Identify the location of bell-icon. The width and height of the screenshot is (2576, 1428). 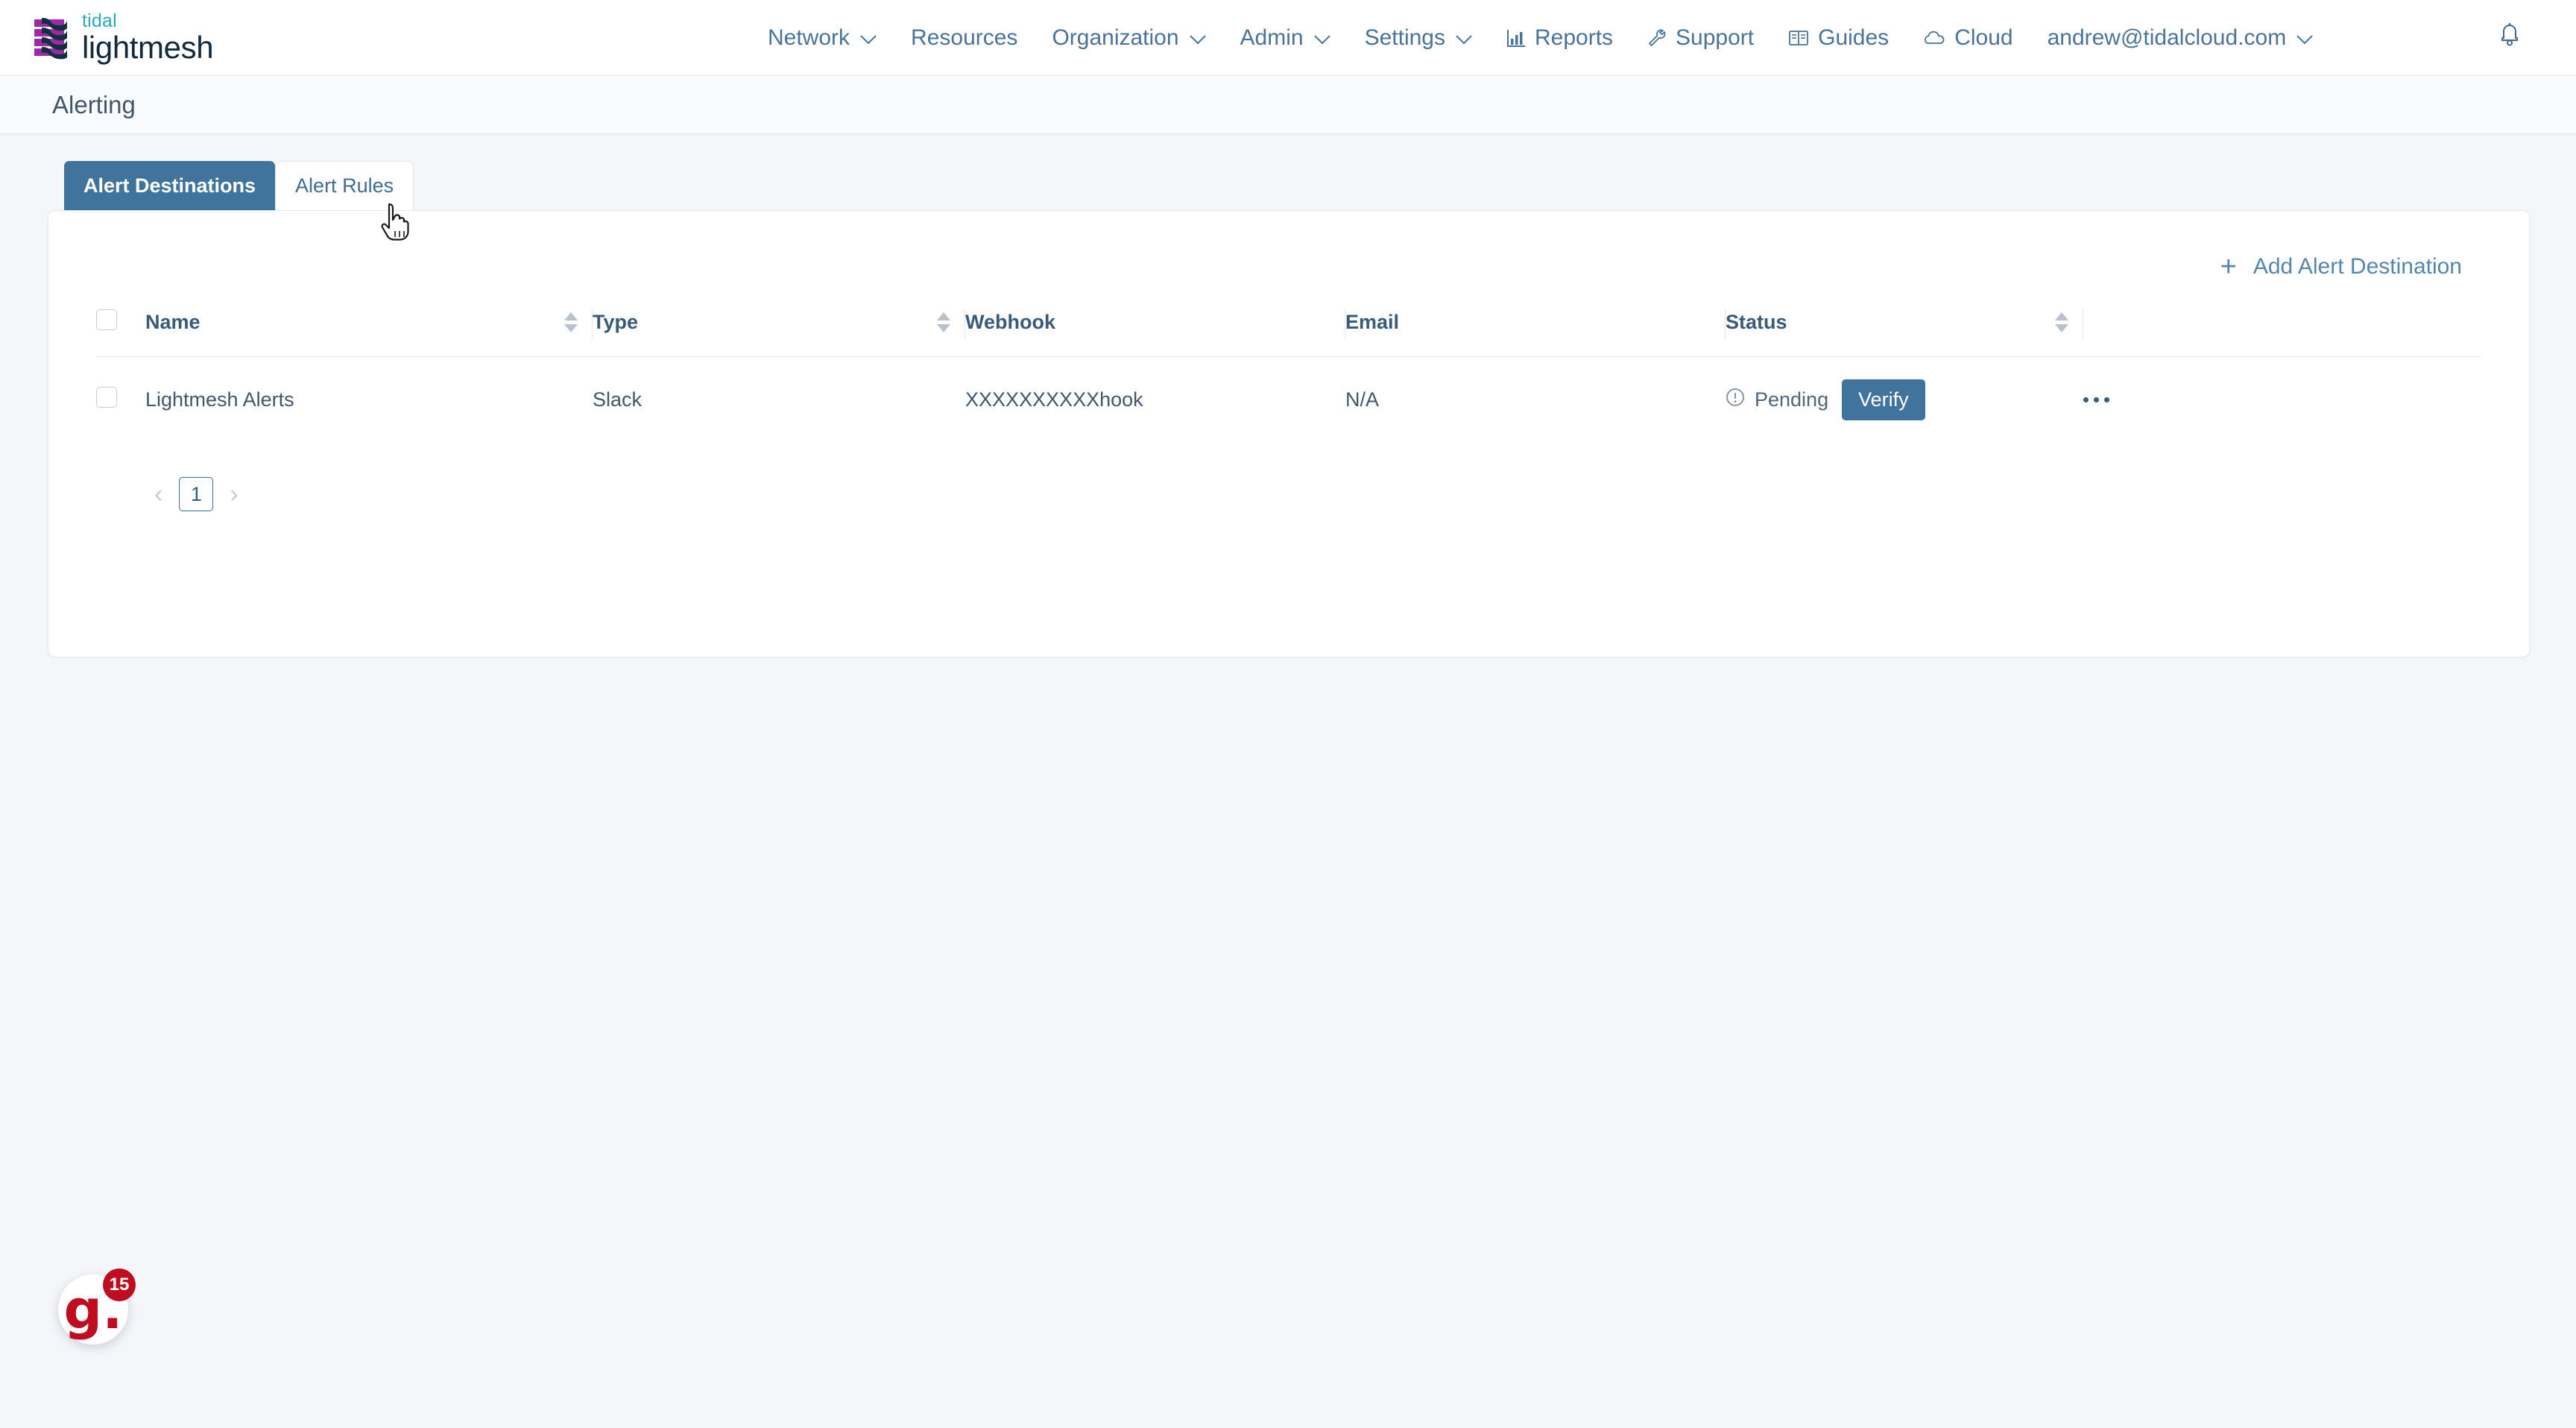
(2509, 37).